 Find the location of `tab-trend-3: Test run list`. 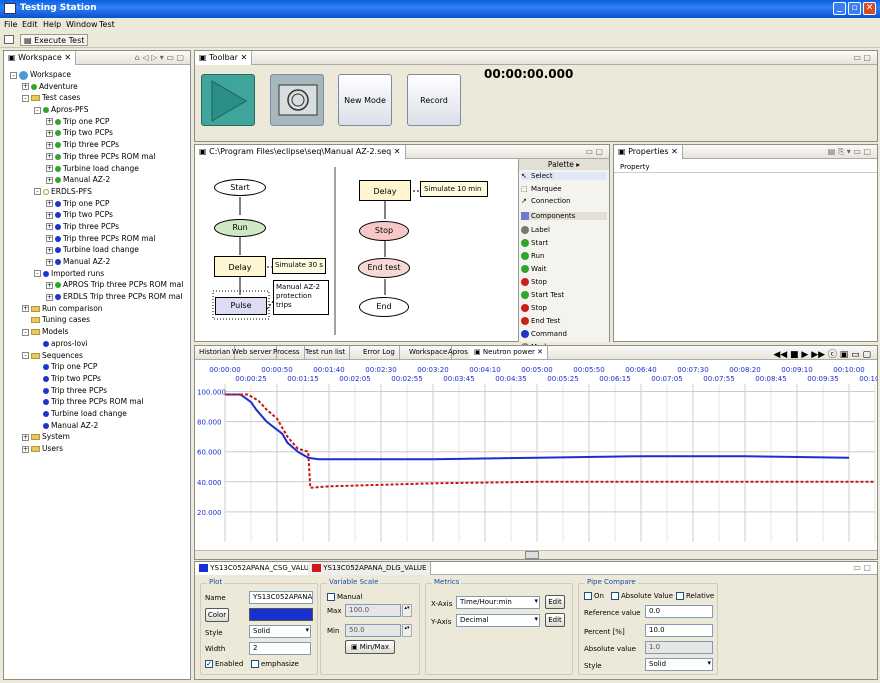

tab-trend-3: Test run list is located at coordinates (326, 352).